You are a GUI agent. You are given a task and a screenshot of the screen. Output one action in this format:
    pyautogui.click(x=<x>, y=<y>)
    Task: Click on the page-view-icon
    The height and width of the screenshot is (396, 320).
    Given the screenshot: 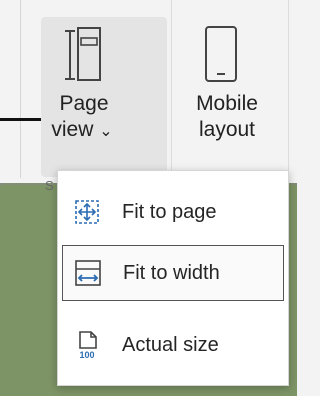 What is the action you would take?
    pyautogui.click(x=83, y=54)
    